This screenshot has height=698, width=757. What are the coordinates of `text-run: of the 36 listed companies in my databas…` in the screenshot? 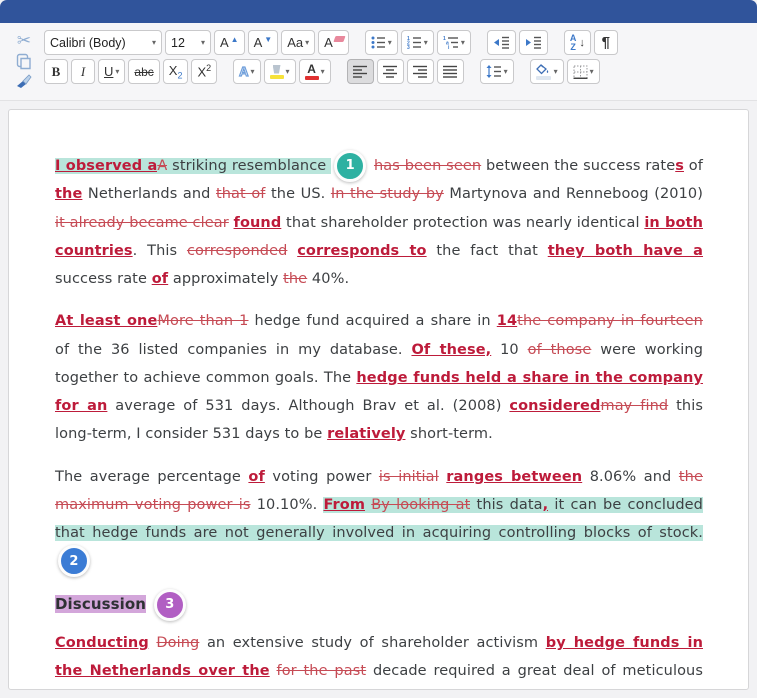 It's located at (233, 349).